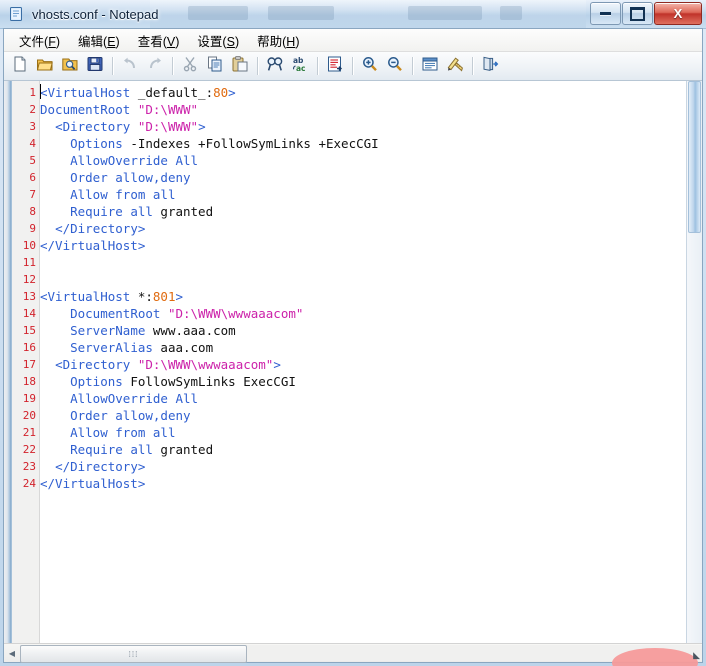  Describe the element at coordinates (159, 40) in the screenshot. I see `menu-view: 查看(V)` at that location.